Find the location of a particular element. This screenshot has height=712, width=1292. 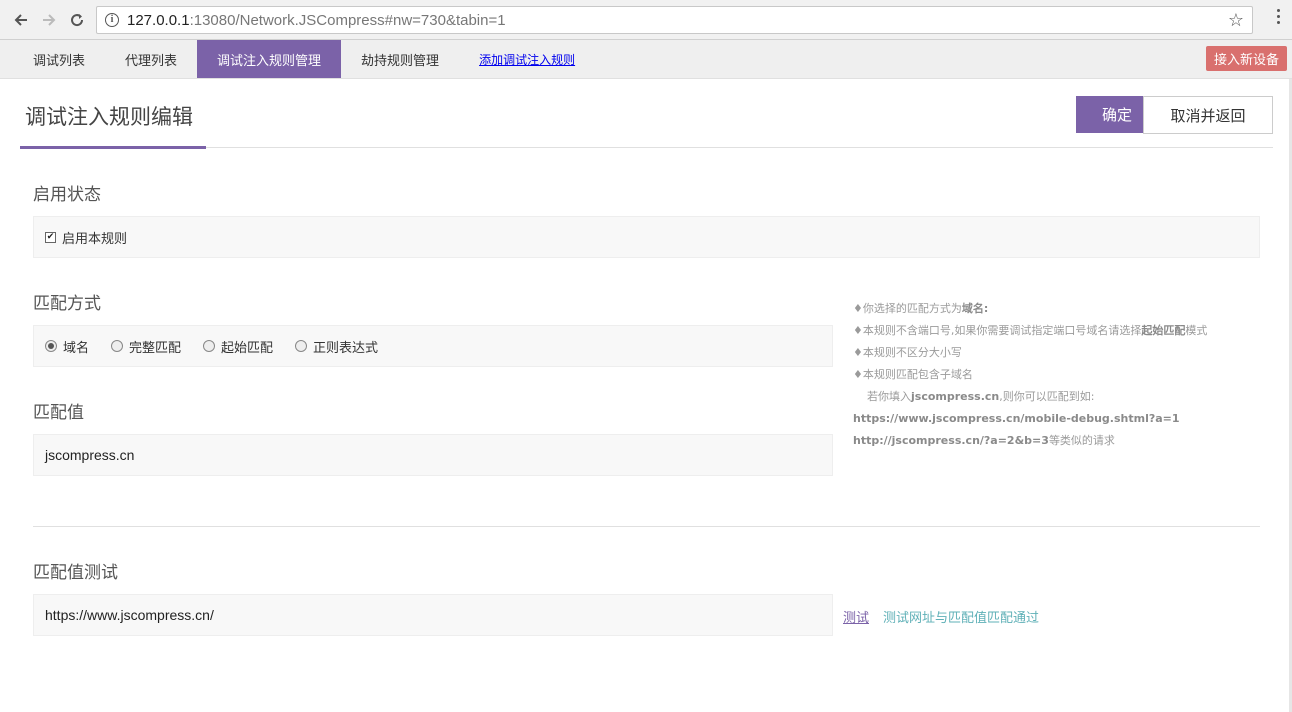

tab-hijack-rules: 劫持规则管理 is located at coordinates (400, 59).